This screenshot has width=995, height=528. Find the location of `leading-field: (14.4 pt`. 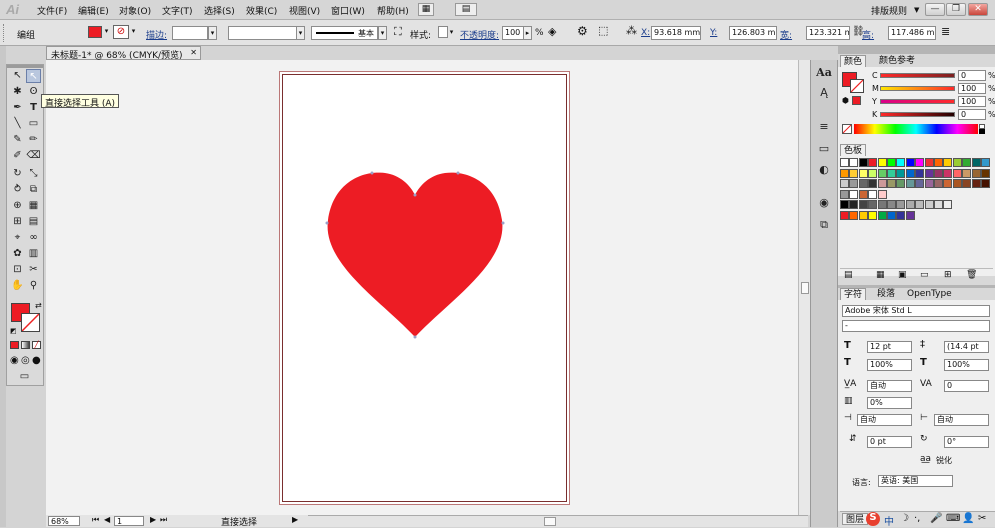

leading-field: (14.4 pt is located at coordinates (966, 347).